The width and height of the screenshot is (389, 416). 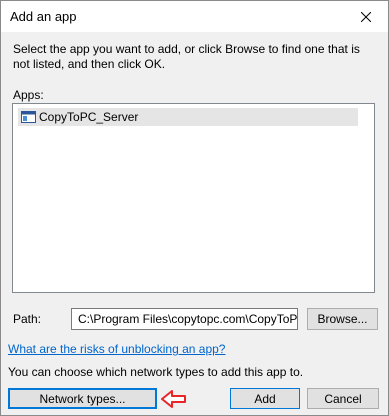 What do you see at coordinates (173, 399) in the screenshot?
I see `red-arrow-icon` at bounding box center [173, 399].